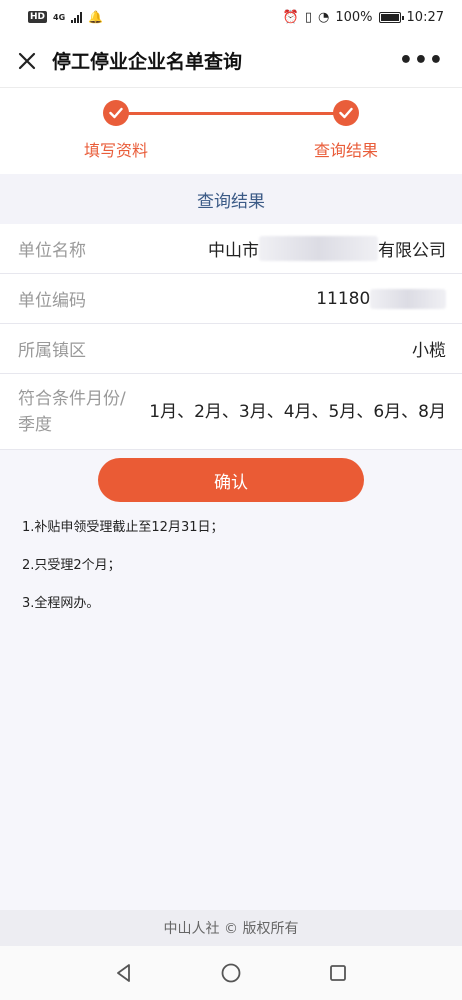 This screenshot has width=462, height=1000. I want to click on recents-square-icon, so click(338, 973).